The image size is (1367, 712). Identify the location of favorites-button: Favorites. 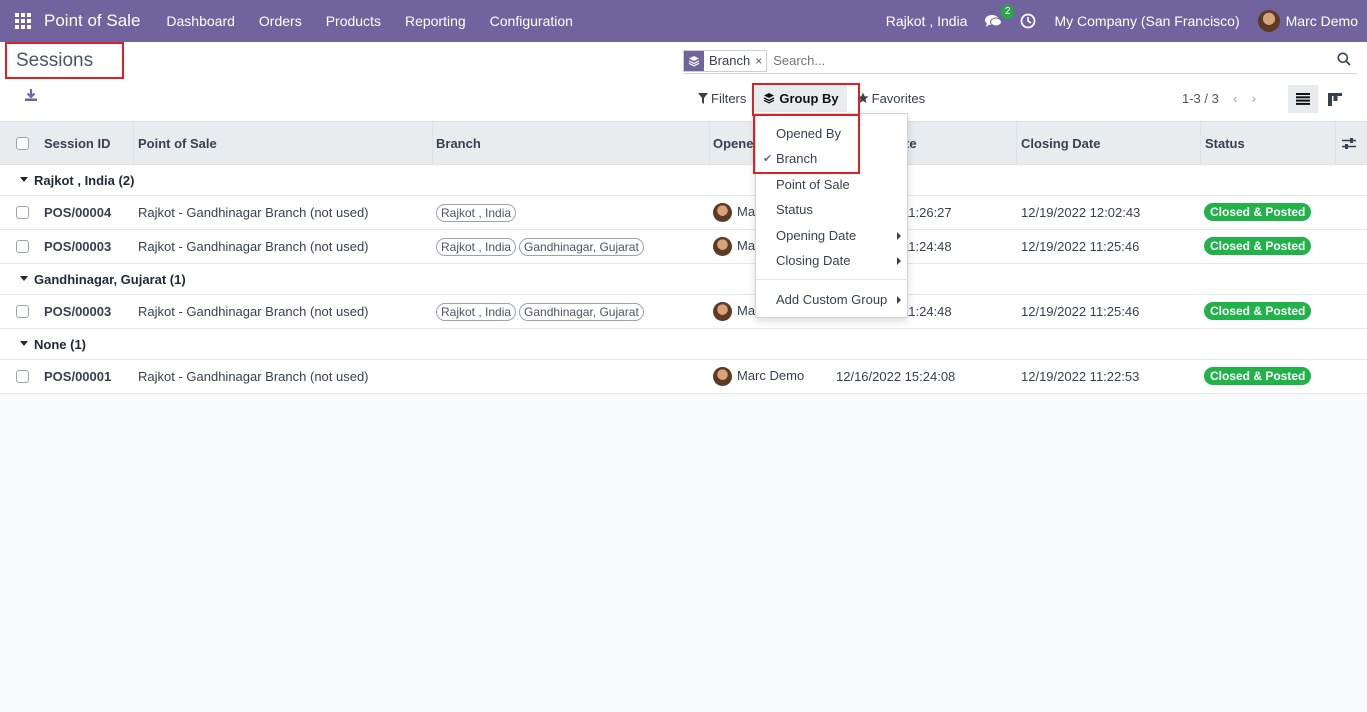
(891, 98).